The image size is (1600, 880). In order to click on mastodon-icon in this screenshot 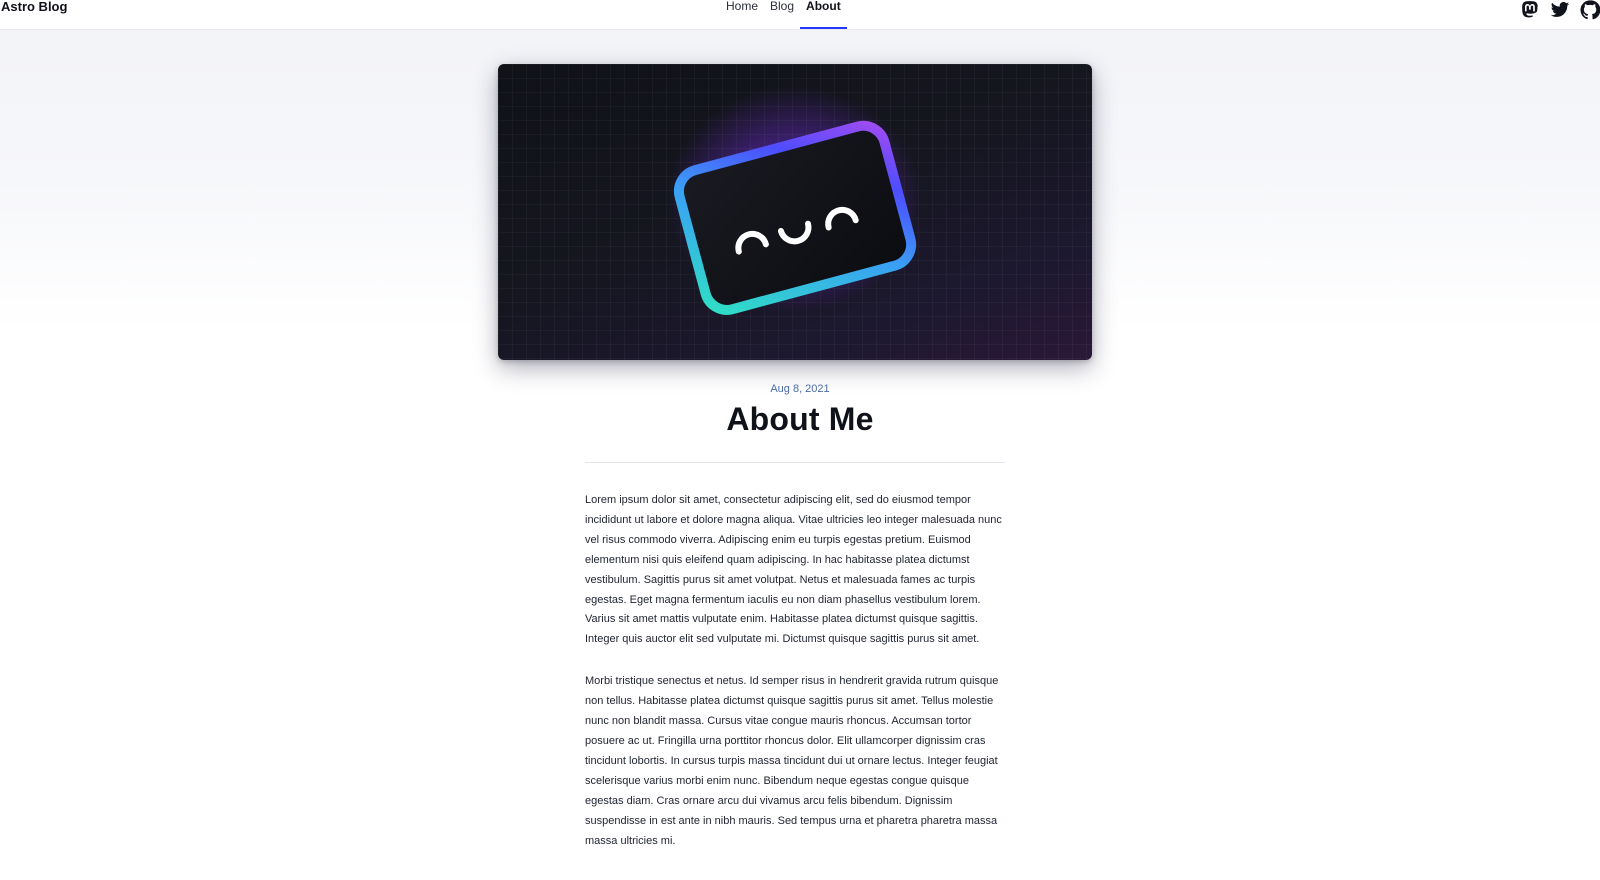, I will do `click(1530, 10)`.